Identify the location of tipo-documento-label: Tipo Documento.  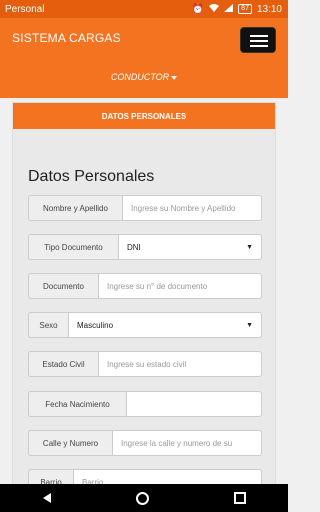
(73, 247).